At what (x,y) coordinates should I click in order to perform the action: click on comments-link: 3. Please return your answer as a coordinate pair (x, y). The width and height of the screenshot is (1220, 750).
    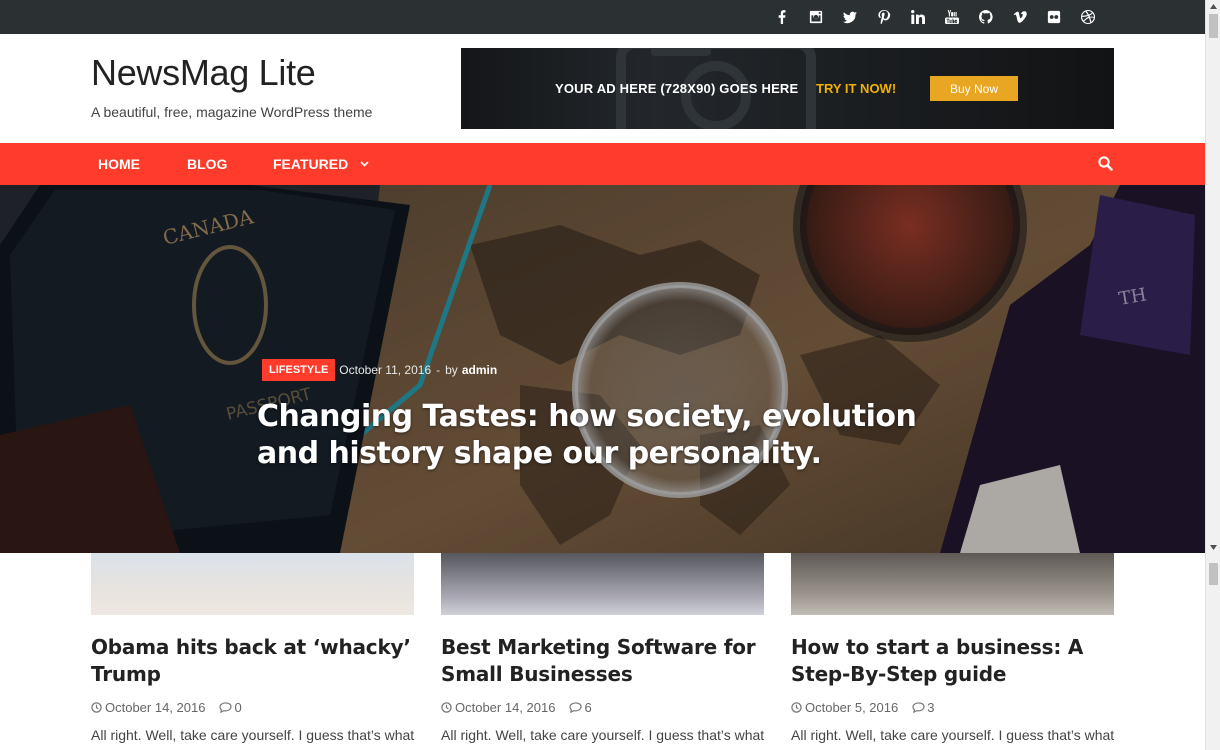
    Looking at the image, I should click on (923, 707).